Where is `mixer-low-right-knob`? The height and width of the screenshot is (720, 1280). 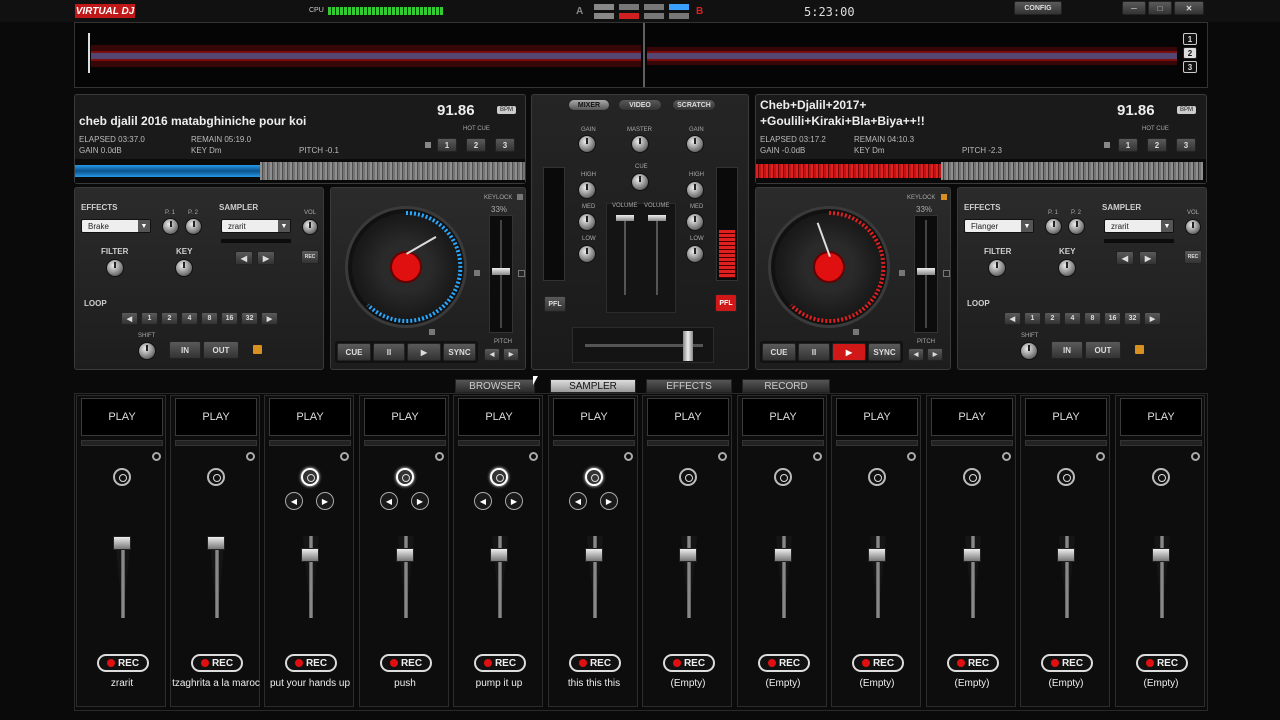 mixer-low-right-knob is located at coordinates (695, 254).